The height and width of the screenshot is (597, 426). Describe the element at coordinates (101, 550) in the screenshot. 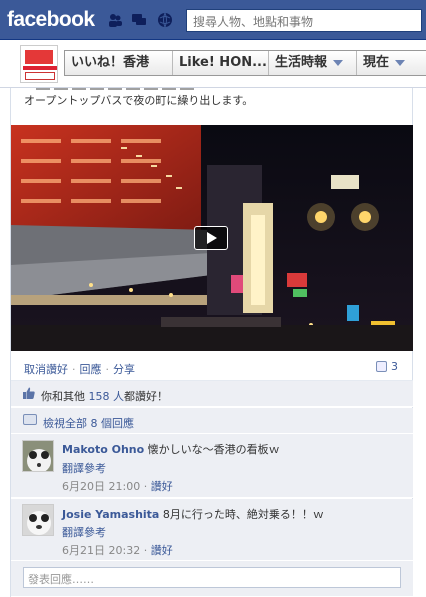

I see `comment-timestamp: 6月21日 20:32` at that location.